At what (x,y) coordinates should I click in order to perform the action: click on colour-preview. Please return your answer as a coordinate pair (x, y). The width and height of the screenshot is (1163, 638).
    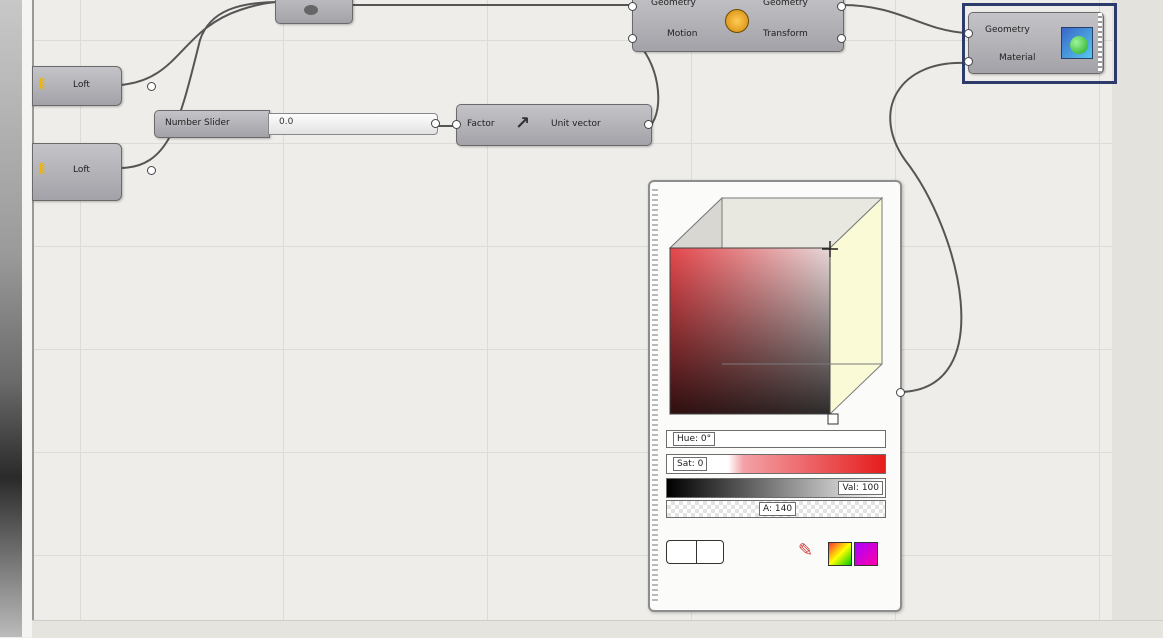
    Looking at the image, I should click on (695, 551).